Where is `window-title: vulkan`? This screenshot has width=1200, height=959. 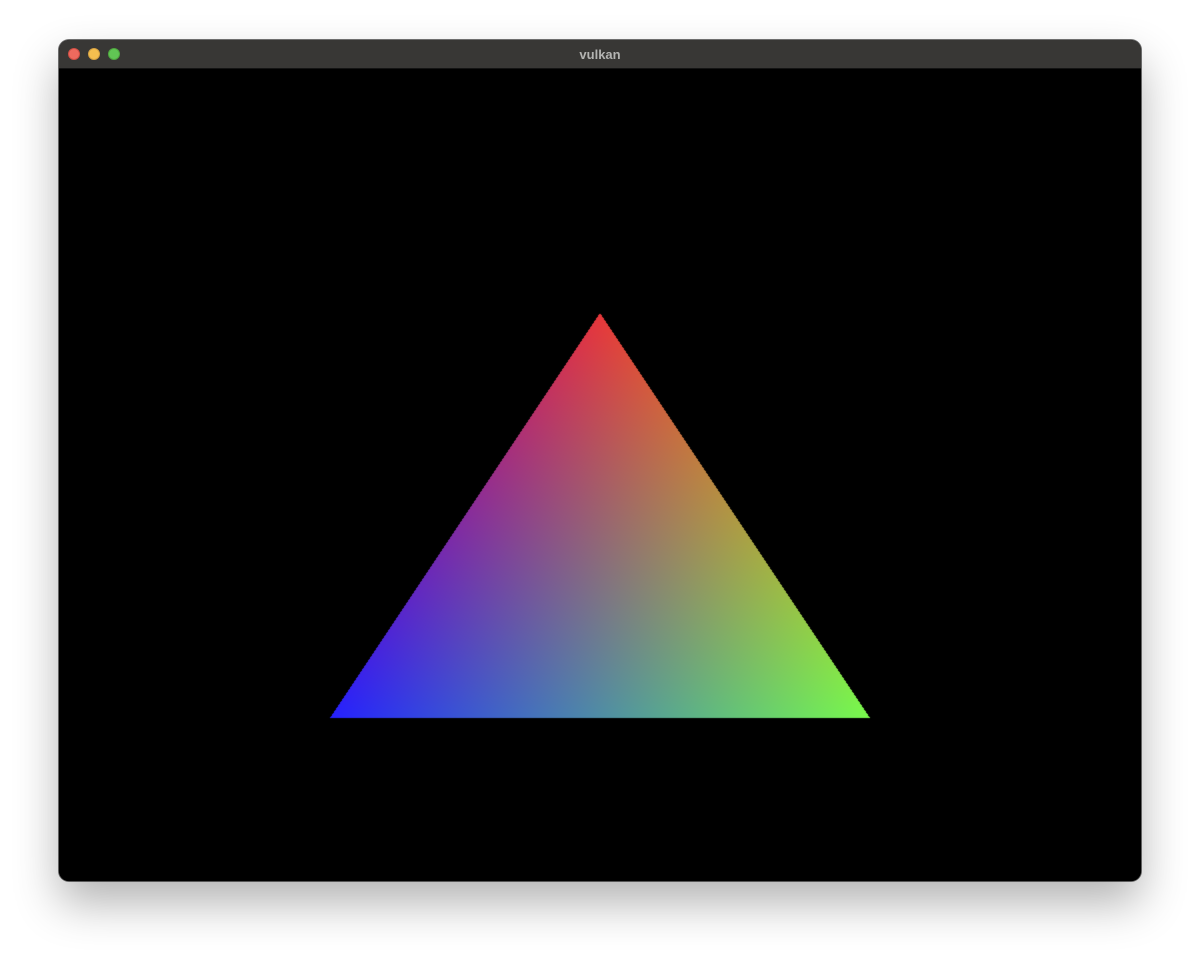
window-title: vulkan is located at coordinates (600, 54).